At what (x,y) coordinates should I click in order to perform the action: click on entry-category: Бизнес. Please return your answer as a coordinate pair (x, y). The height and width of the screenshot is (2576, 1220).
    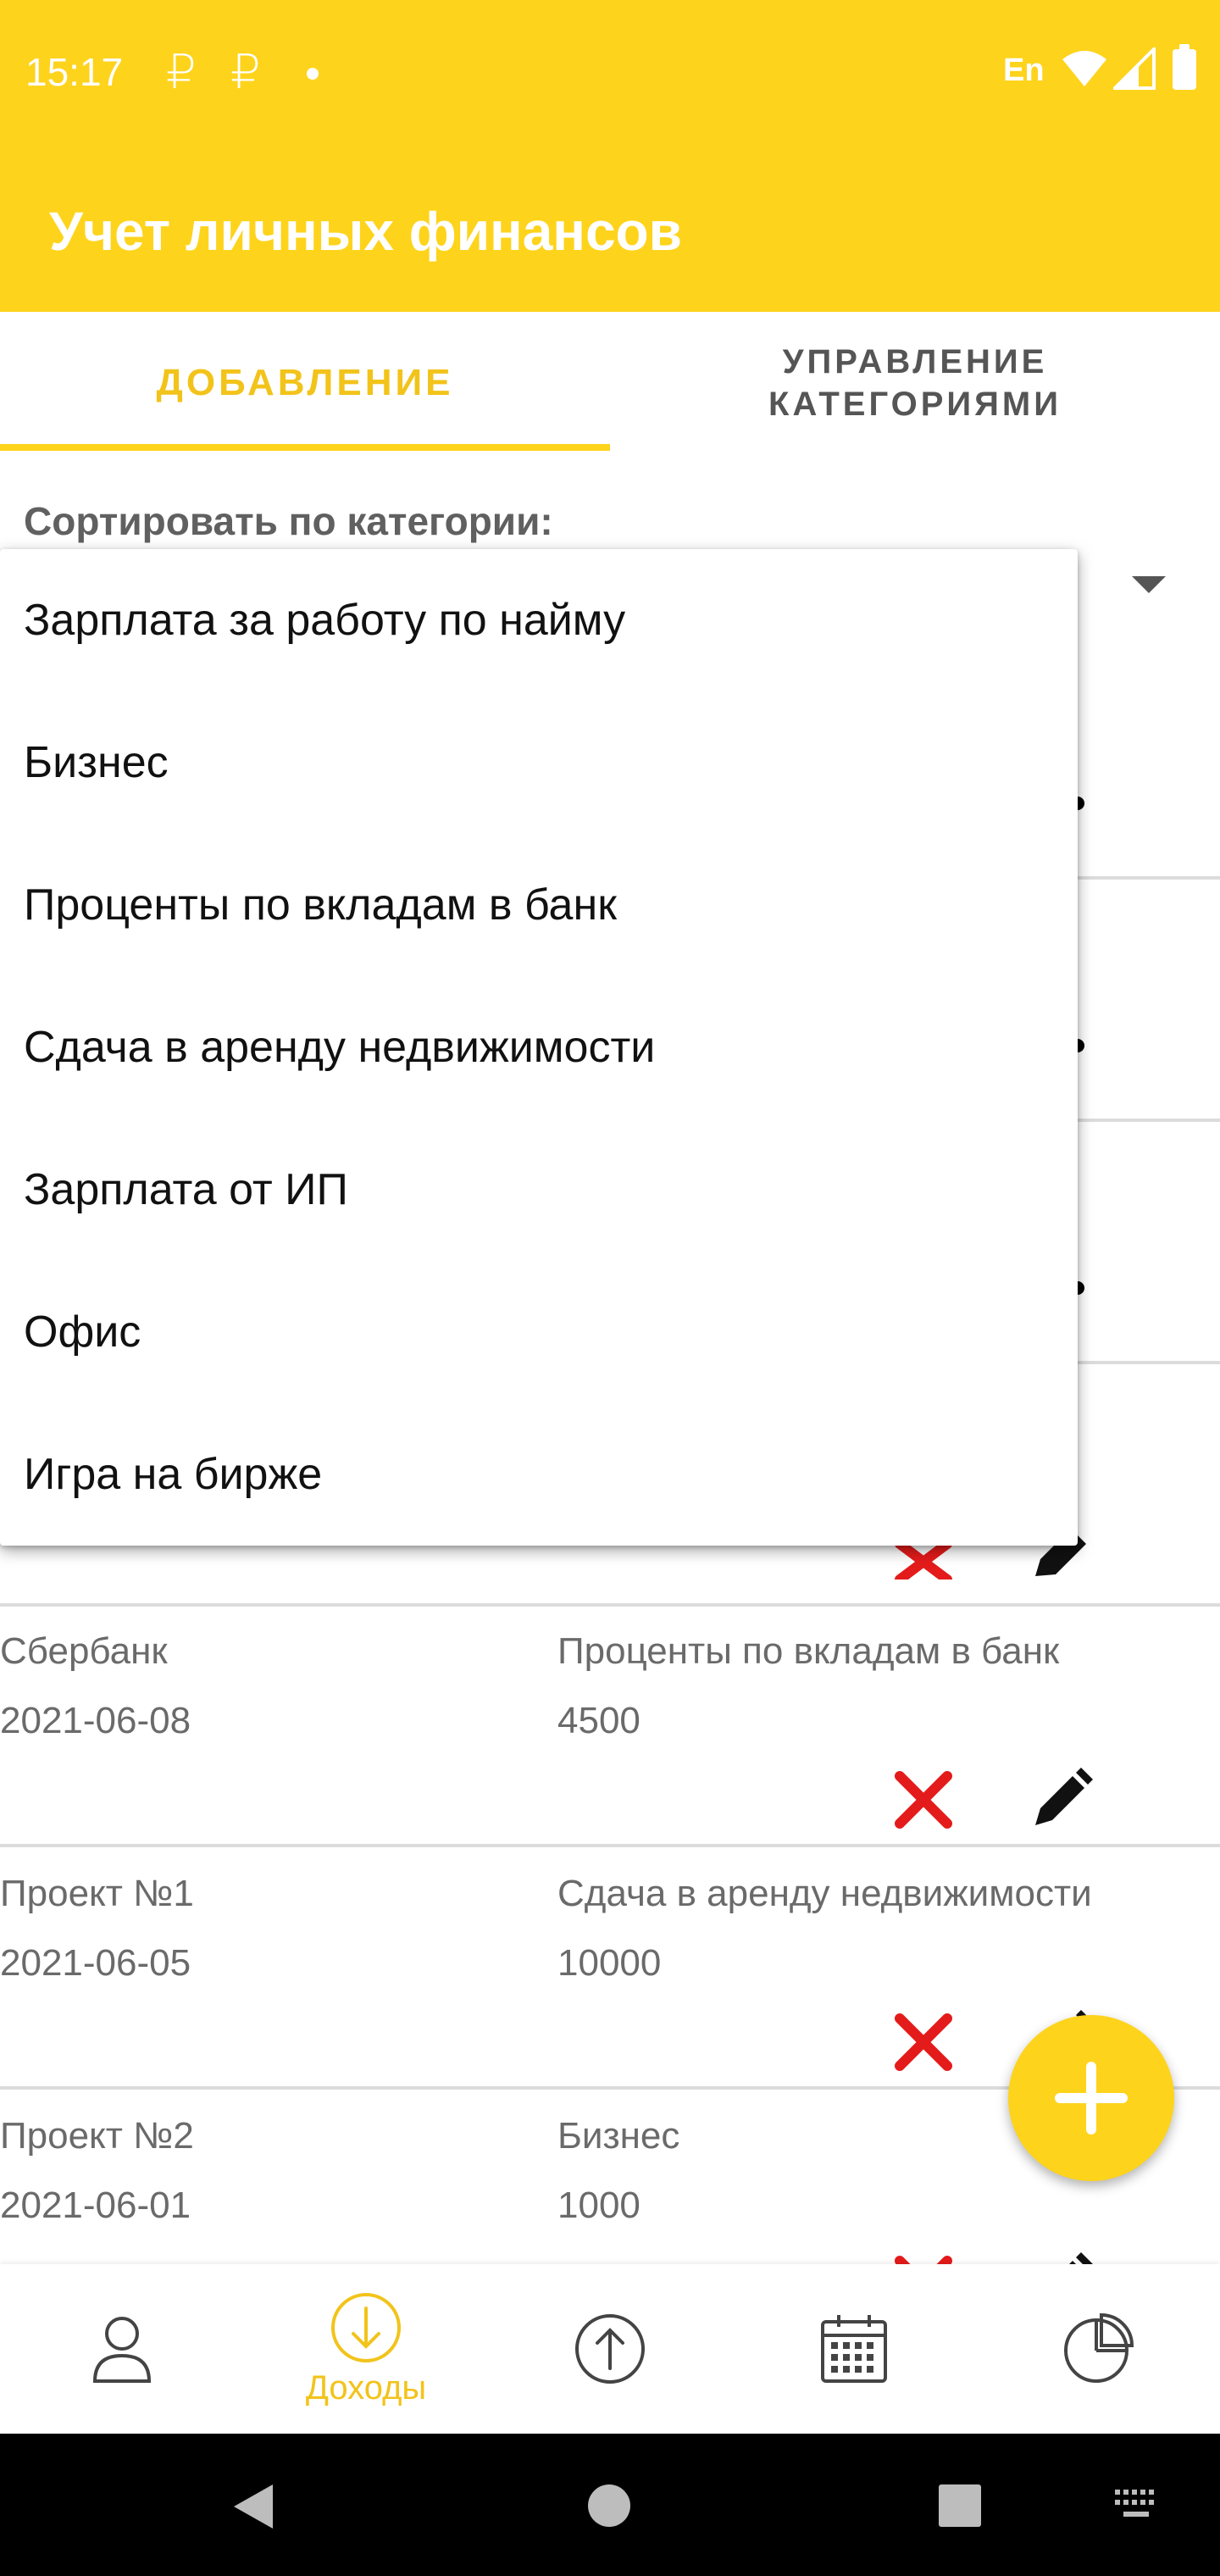
    Looking at the image, I should click on (618, 2136).